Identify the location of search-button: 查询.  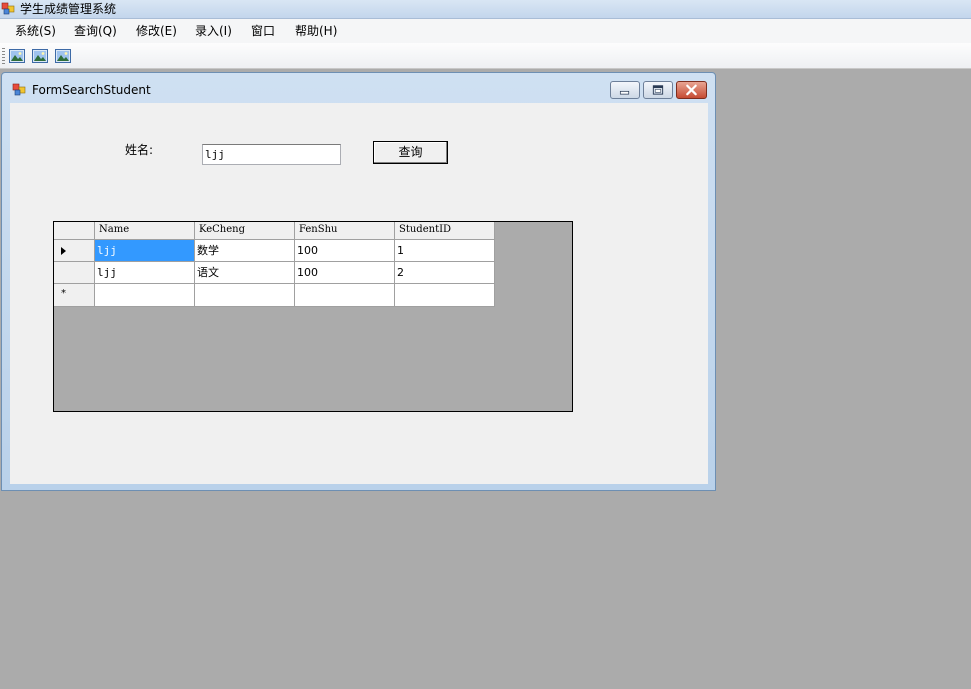
(410, 152).